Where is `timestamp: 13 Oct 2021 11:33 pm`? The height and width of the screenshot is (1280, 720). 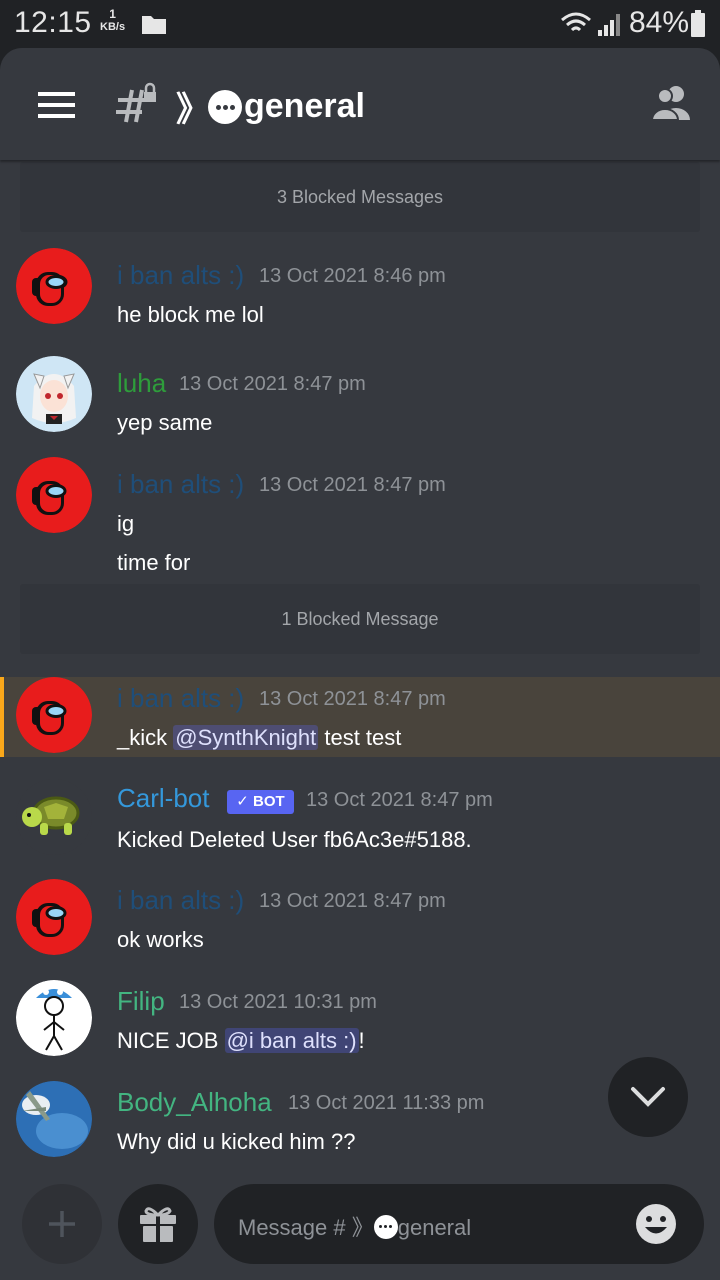
timestamp: 13 Oct 2021 11:33 pm is located at coordinates (386, 1103).